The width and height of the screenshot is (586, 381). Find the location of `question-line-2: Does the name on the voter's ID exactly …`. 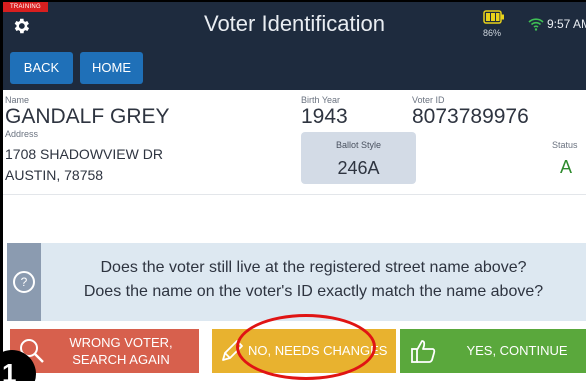

question-line-2: Does the name on the voter's ID exactly … is located at coordinates (313, 291).